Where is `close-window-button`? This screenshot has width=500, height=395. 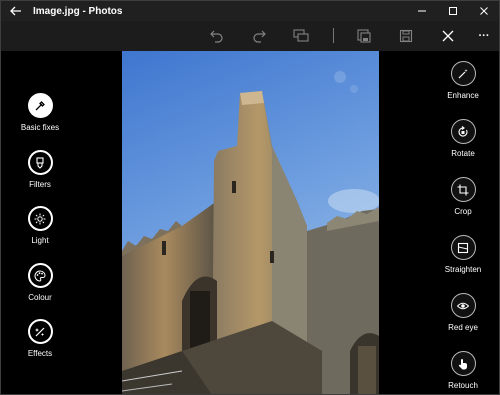
close-window-button is located at coordinates (483, 11).